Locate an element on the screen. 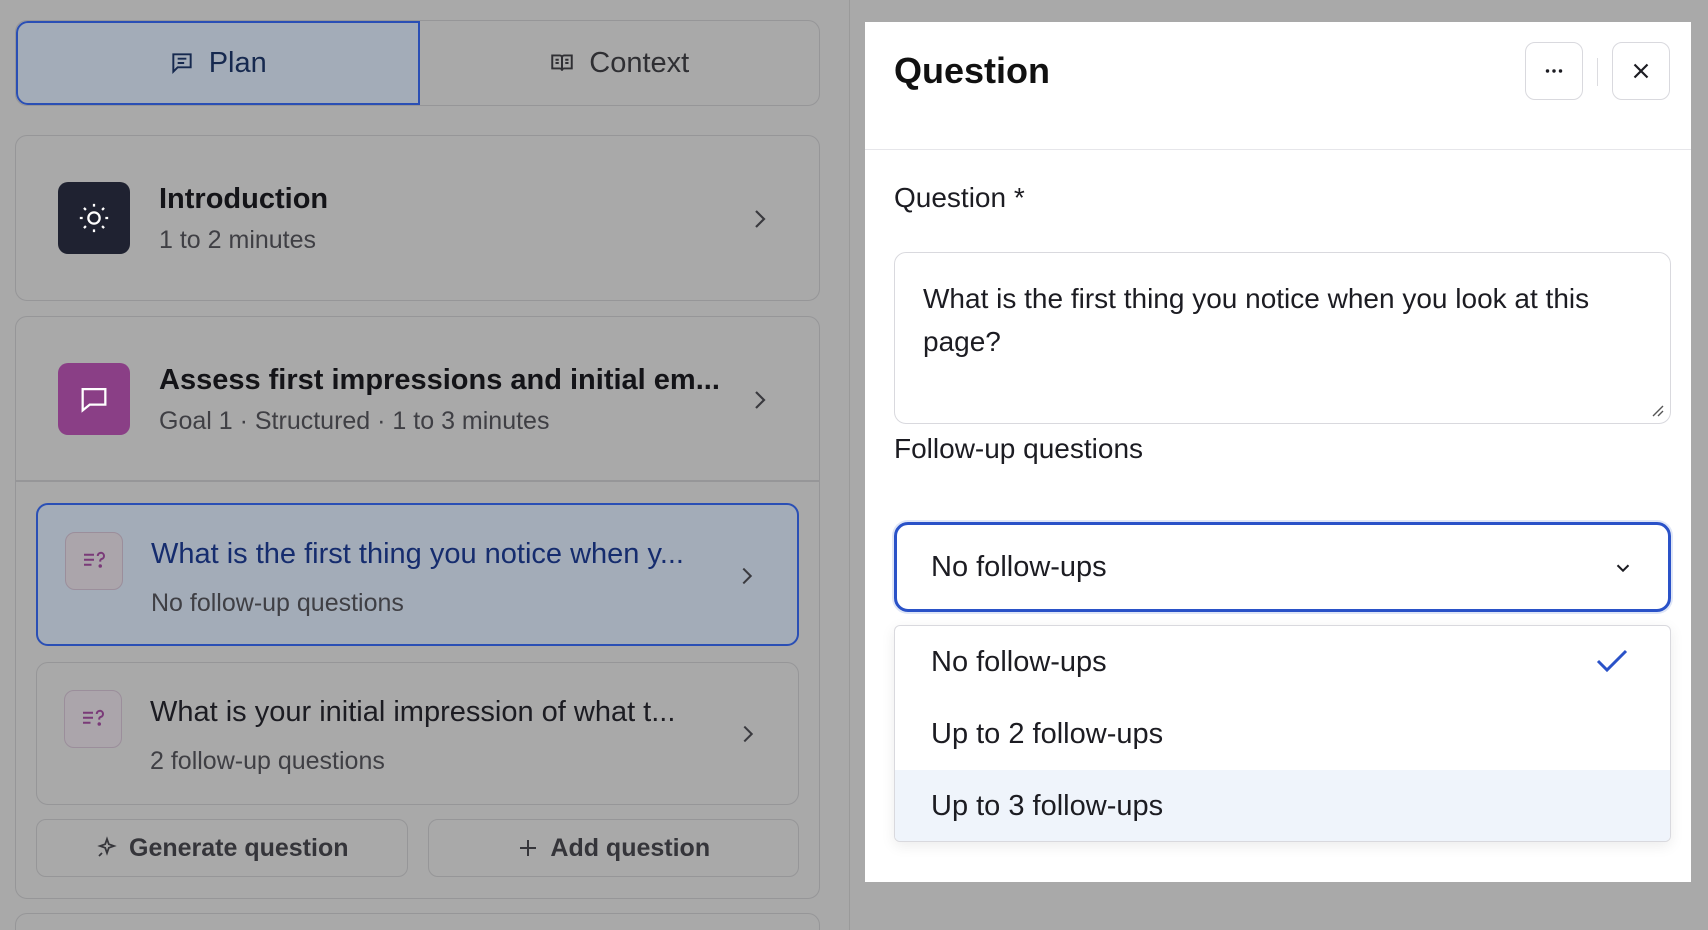 The image size is (1708, 930). followup-selected-value: No follow-ups is located at coordinates (1019, 566).